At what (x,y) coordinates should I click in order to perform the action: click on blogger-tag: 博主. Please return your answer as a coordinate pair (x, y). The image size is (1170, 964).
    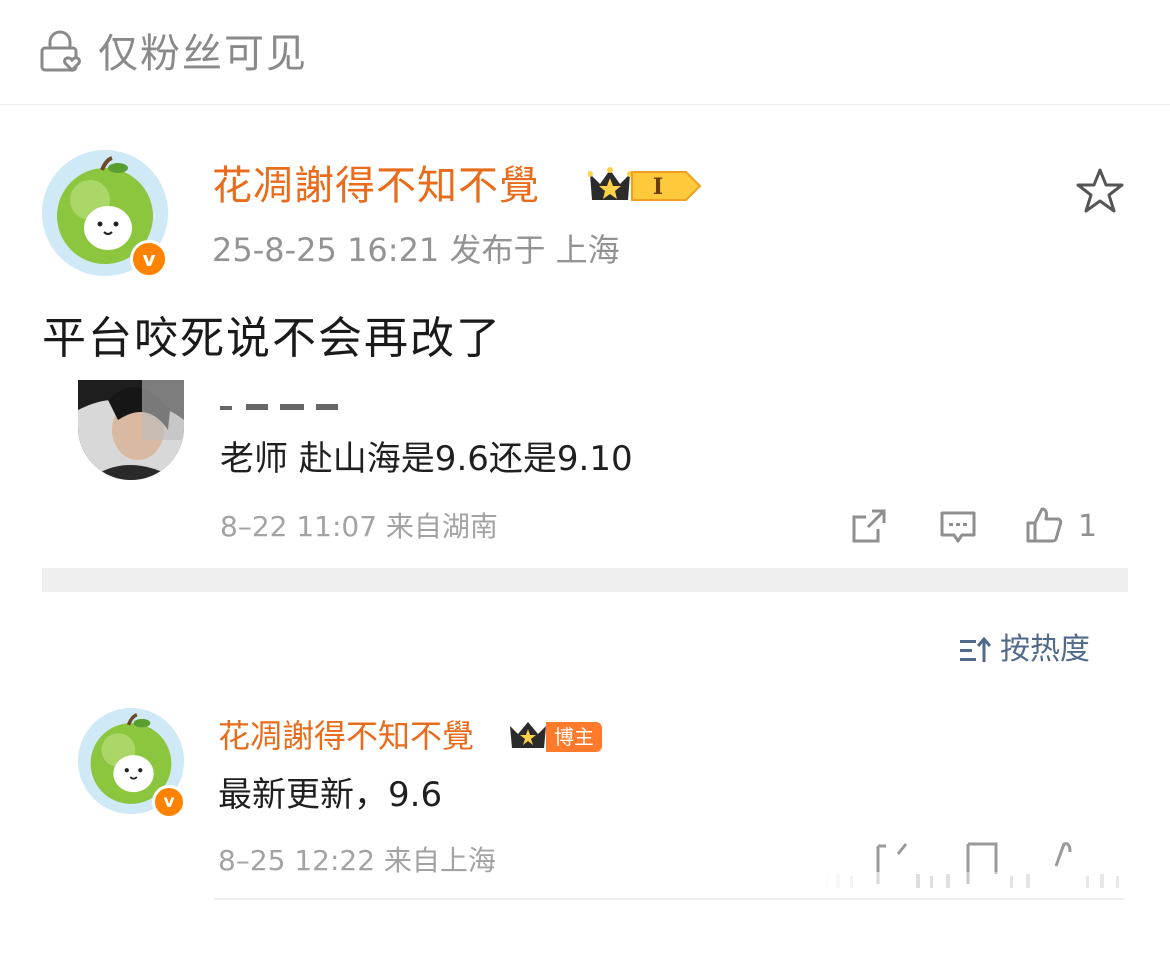
    Looking at the image, I should click on (574, 737).